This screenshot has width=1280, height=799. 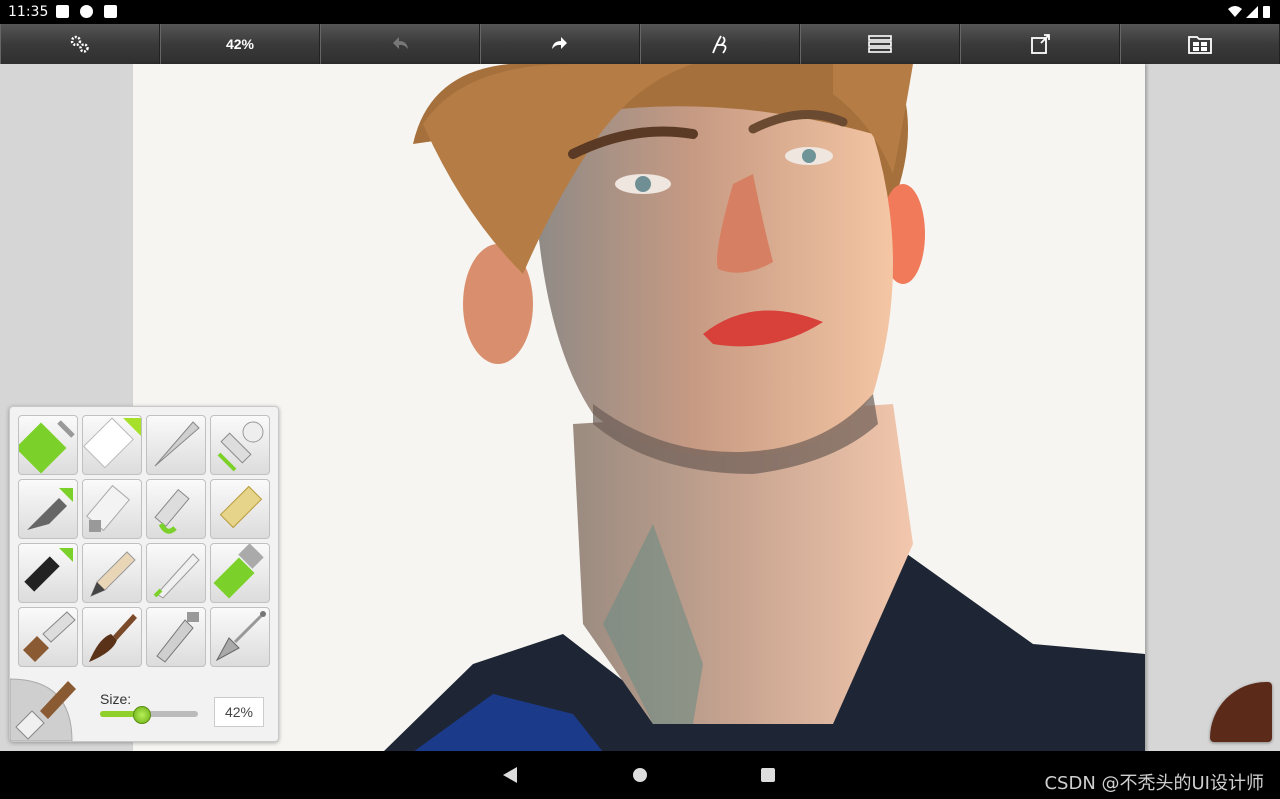 I want to click on undo-button, so click(x=400, y=44).